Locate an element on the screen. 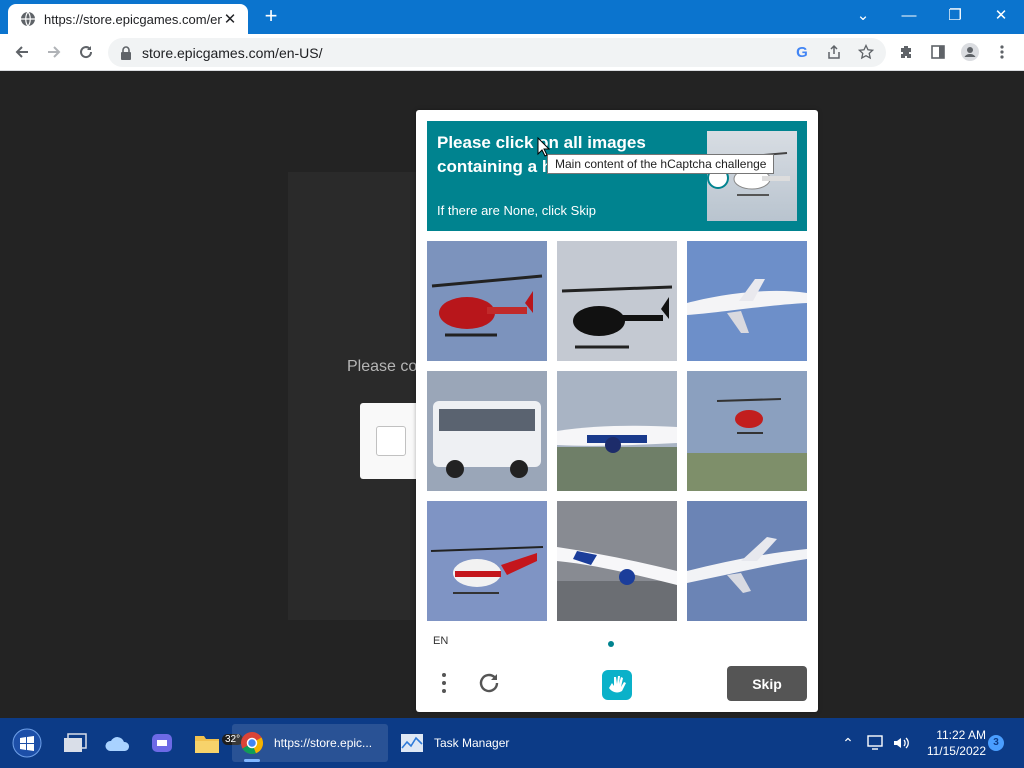  google-icon: G is located at coordinates (802, 52).